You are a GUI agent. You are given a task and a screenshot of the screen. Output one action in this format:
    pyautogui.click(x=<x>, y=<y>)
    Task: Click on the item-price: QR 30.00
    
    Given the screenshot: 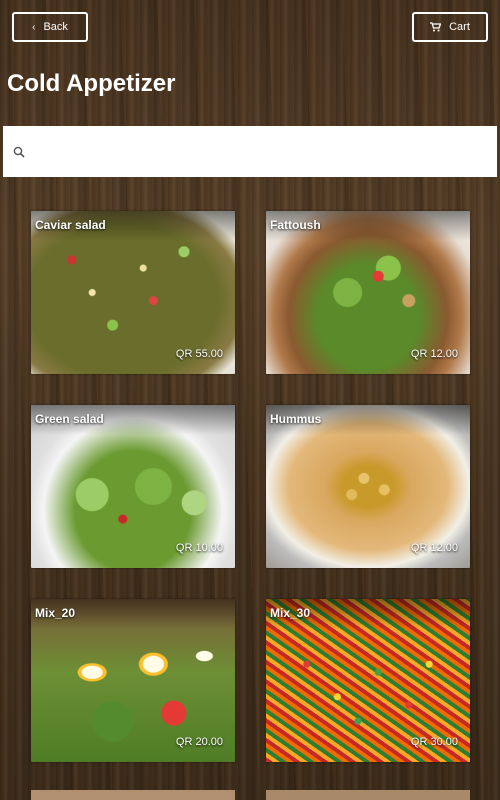 What is the action you would take?
    pyautogui.click(x=434, y=742)
    